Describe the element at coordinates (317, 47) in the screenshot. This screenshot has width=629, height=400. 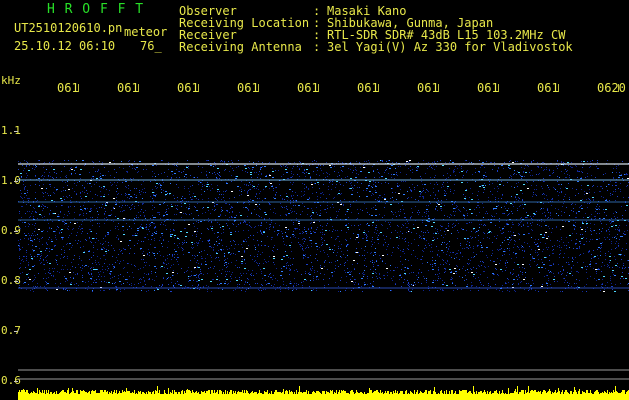
I see `antenna-sep: :` at that location.